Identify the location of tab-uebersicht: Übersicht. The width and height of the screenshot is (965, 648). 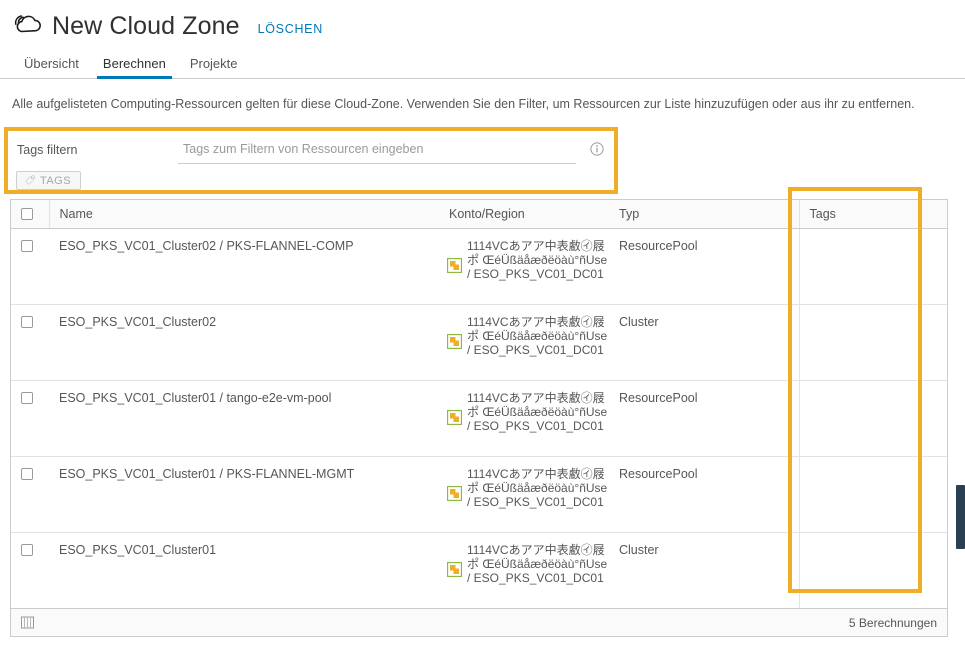
(51, 67).